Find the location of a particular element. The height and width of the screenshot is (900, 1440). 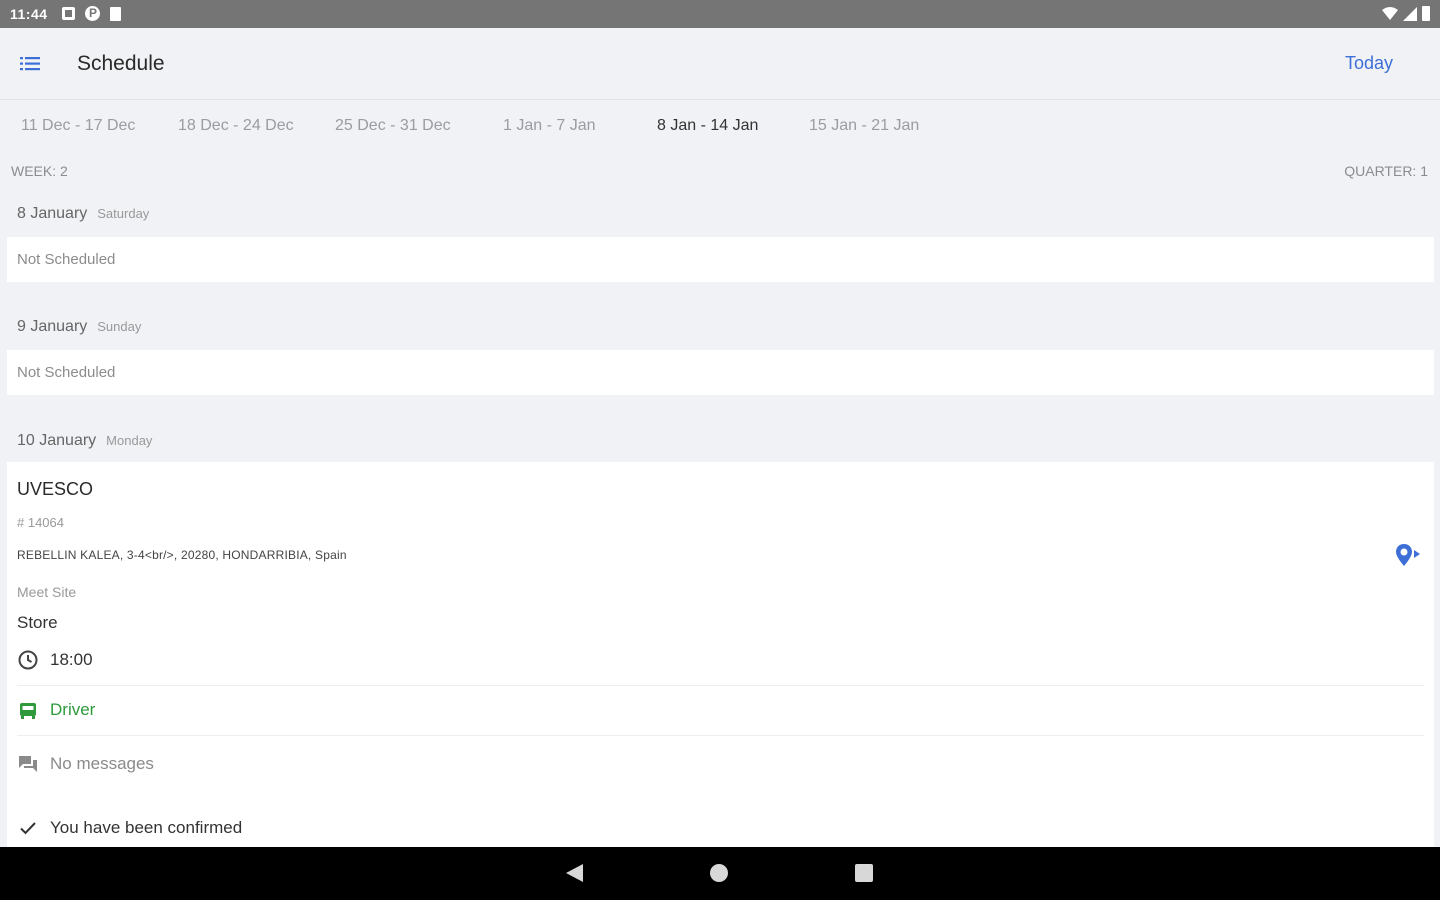

status-time: 11:44 is located at coordinates (29, 14).